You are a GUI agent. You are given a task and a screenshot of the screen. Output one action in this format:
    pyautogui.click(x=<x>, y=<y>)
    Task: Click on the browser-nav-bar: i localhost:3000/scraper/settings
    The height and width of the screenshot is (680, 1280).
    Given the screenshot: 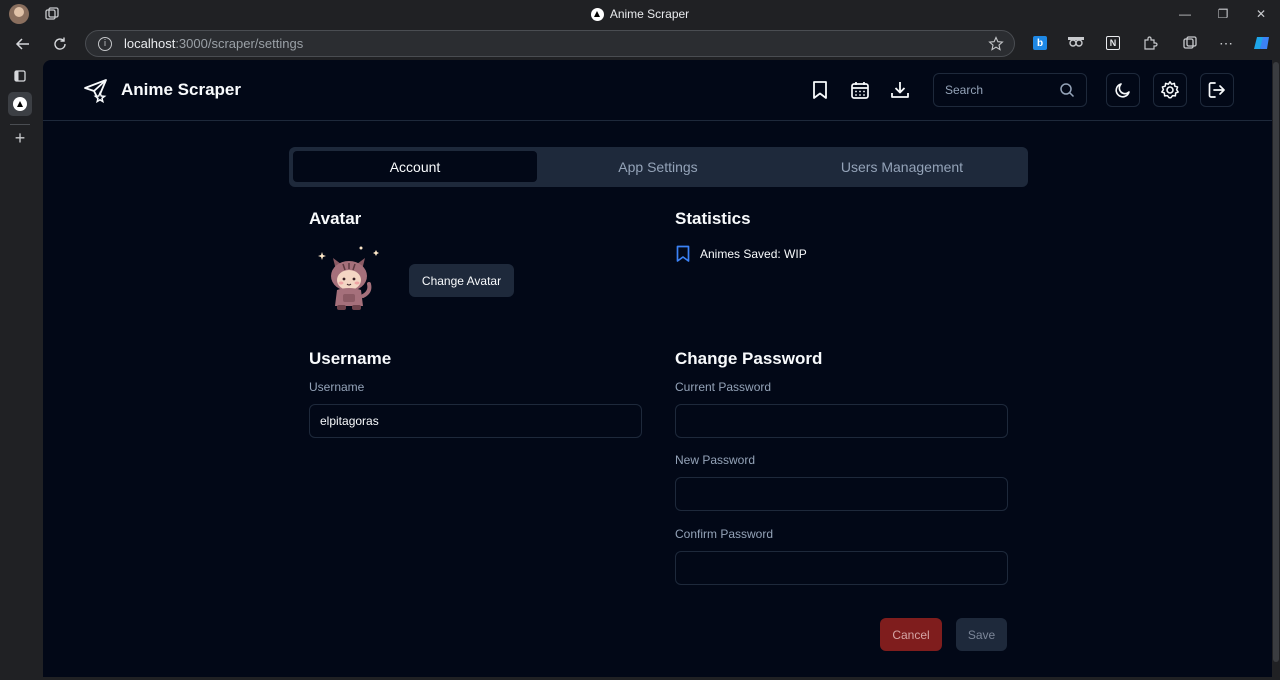 What is the action you would take?
    pyautogui.click(x=640, y=44)
    